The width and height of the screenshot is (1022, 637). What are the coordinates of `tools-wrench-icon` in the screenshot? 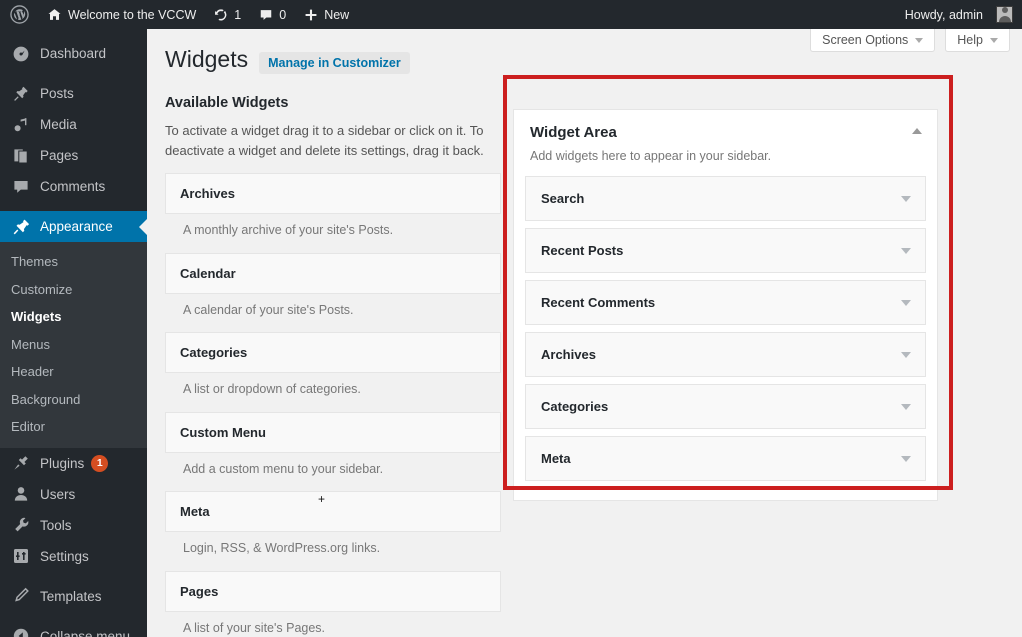 It's located at (21, 525).